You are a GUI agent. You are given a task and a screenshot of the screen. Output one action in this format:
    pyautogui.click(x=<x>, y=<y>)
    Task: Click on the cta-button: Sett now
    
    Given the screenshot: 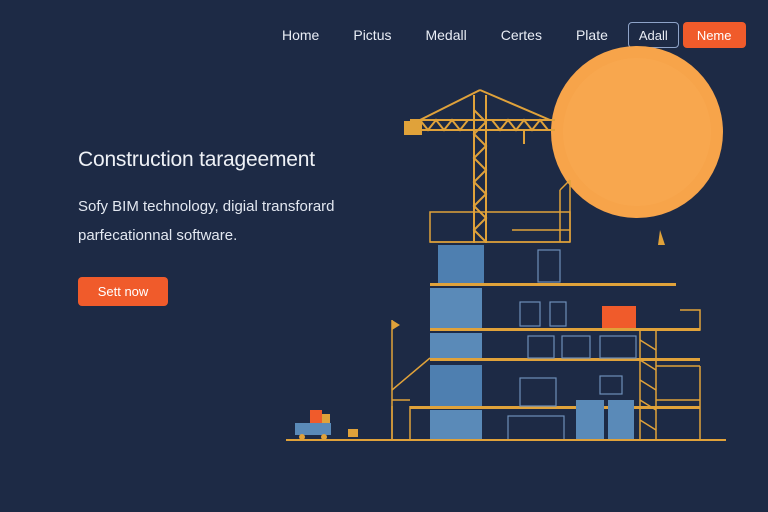 What is the action you would take?
    pyautogui.click(x=123, y=291)
    